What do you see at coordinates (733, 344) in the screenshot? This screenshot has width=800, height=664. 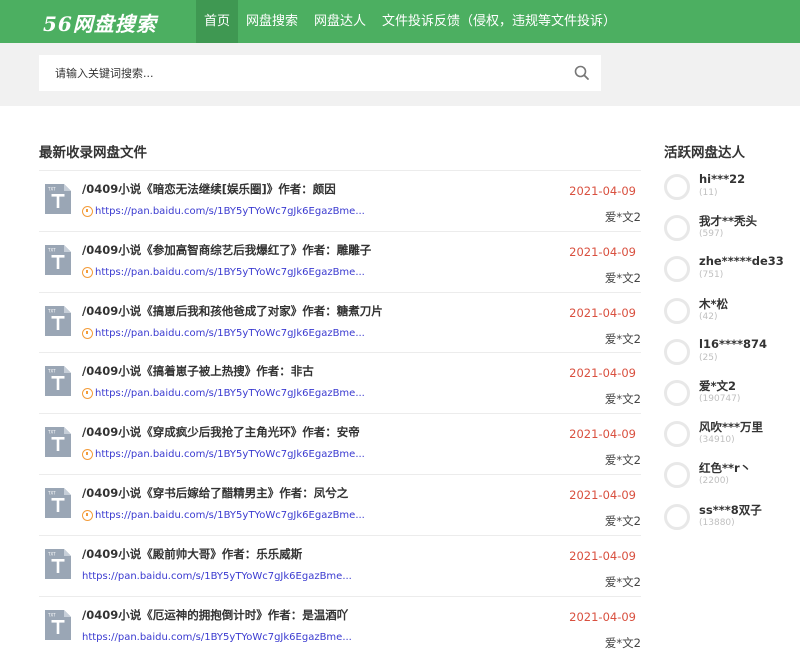 I see `expert-name: l16****874` at bounding box center [733, 344].